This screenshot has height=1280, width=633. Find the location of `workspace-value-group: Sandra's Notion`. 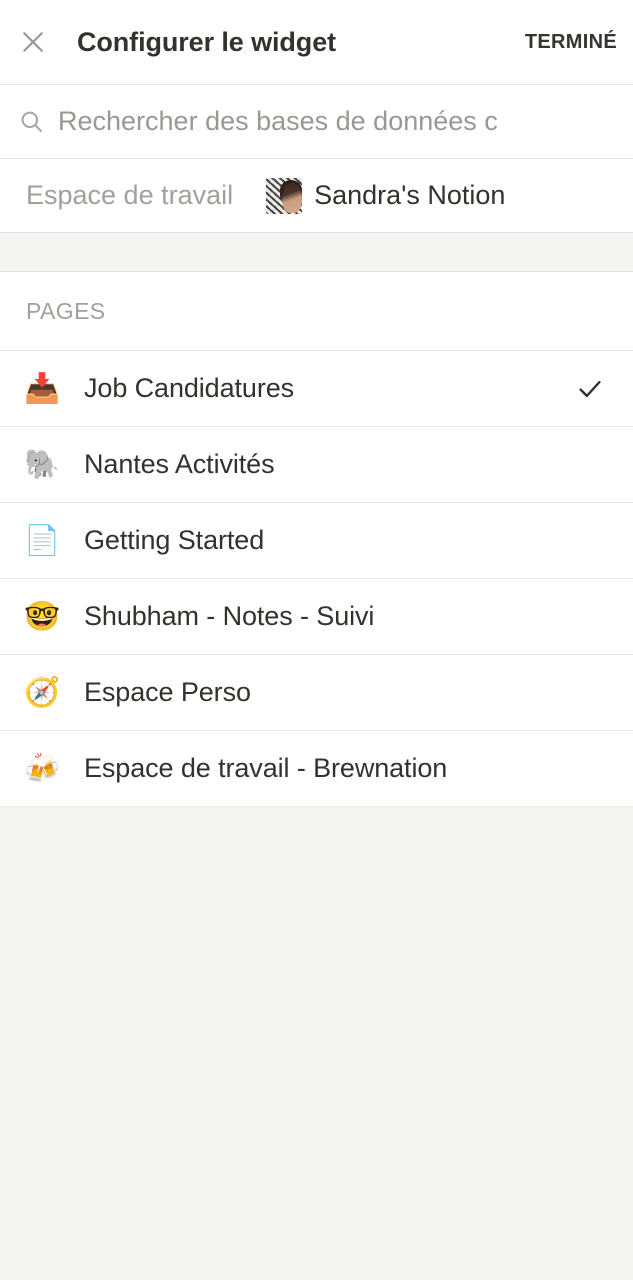

workspace-value-group: Sandra's Notion is located at coordinates (386, 195).